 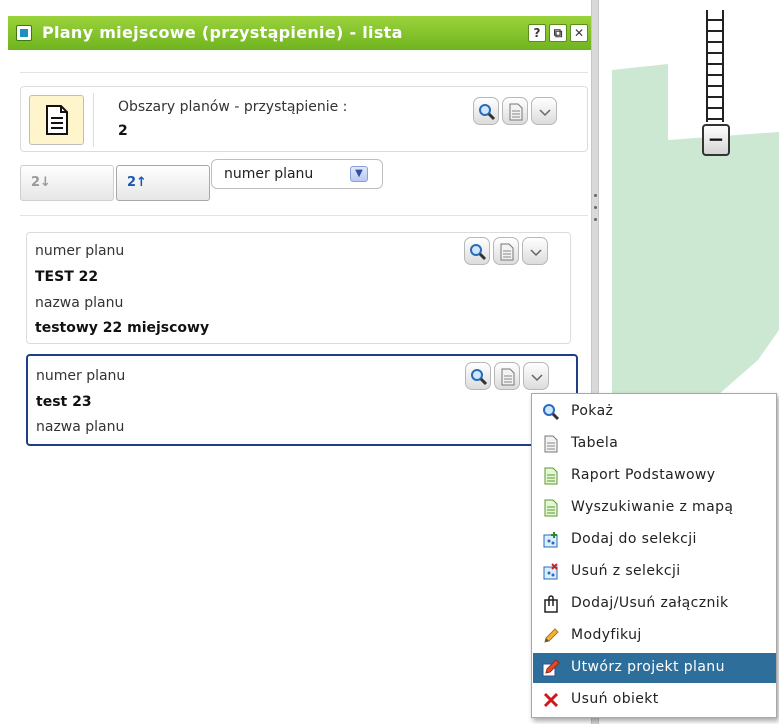 What do you see at coordinates (269, 174) in the screenshot?
I see `sort-field-value: numer planu` at bounding box center [269, 174].